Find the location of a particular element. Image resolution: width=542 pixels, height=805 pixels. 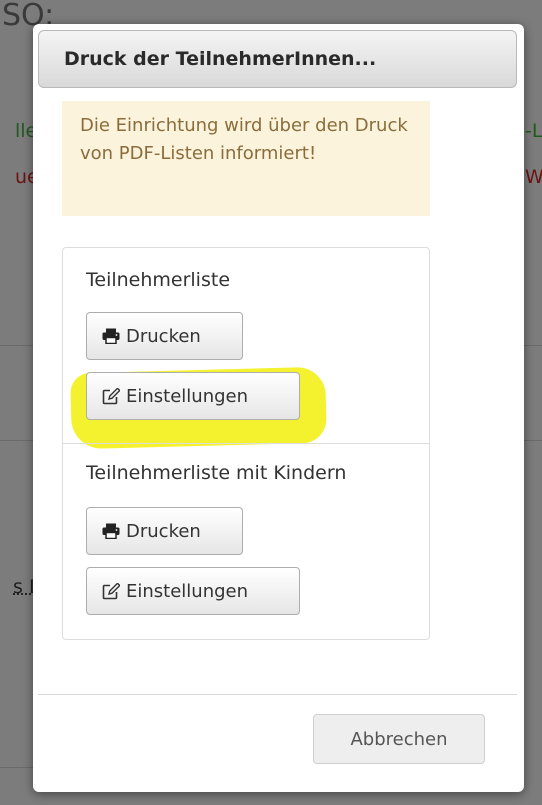

section-title: Teilnehmerliste mit Kindern is located at coordinates (216, 473).